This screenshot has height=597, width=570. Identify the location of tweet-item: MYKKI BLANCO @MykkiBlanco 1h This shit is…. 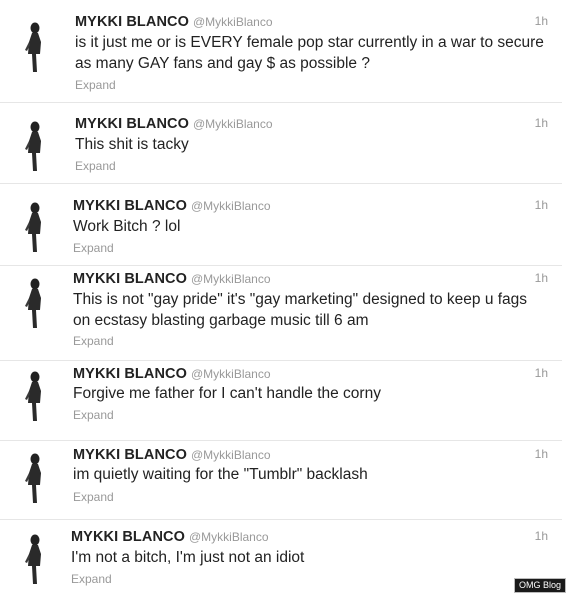
(281, 142).